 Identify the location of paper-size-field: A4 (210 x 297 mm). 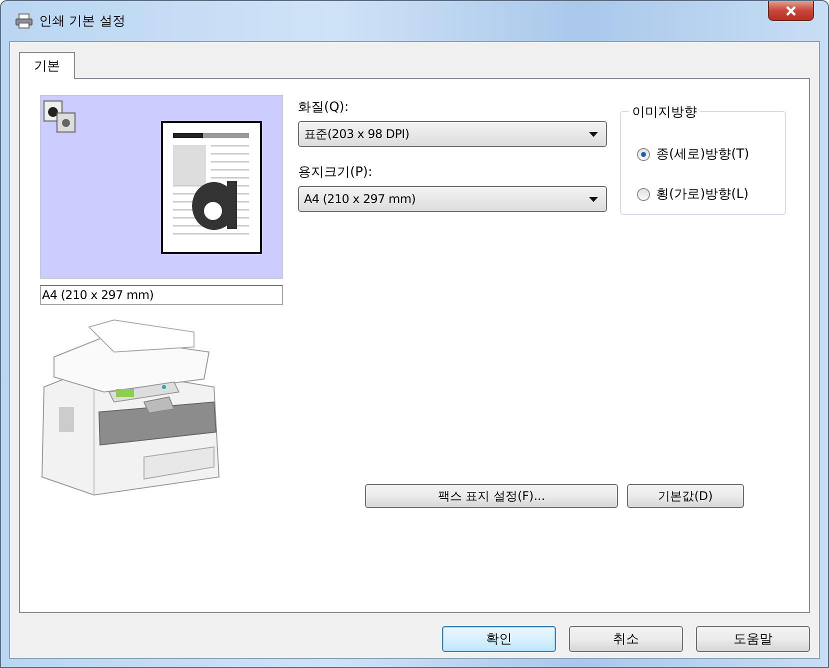
(161, 295).